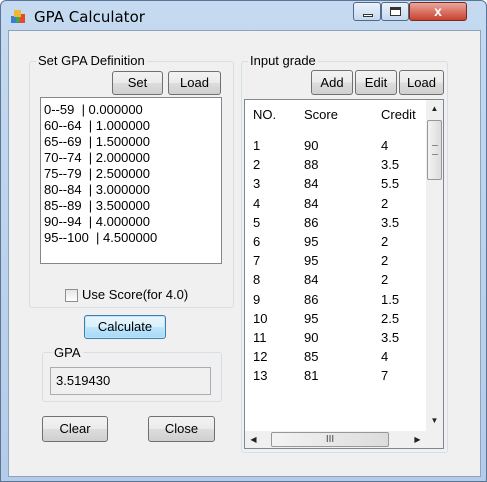  What do you see at coordinates (434, 420) in the screenshot?
I see `scroll-down-arrow-icon: ▼` at bounding box center [434, 420].